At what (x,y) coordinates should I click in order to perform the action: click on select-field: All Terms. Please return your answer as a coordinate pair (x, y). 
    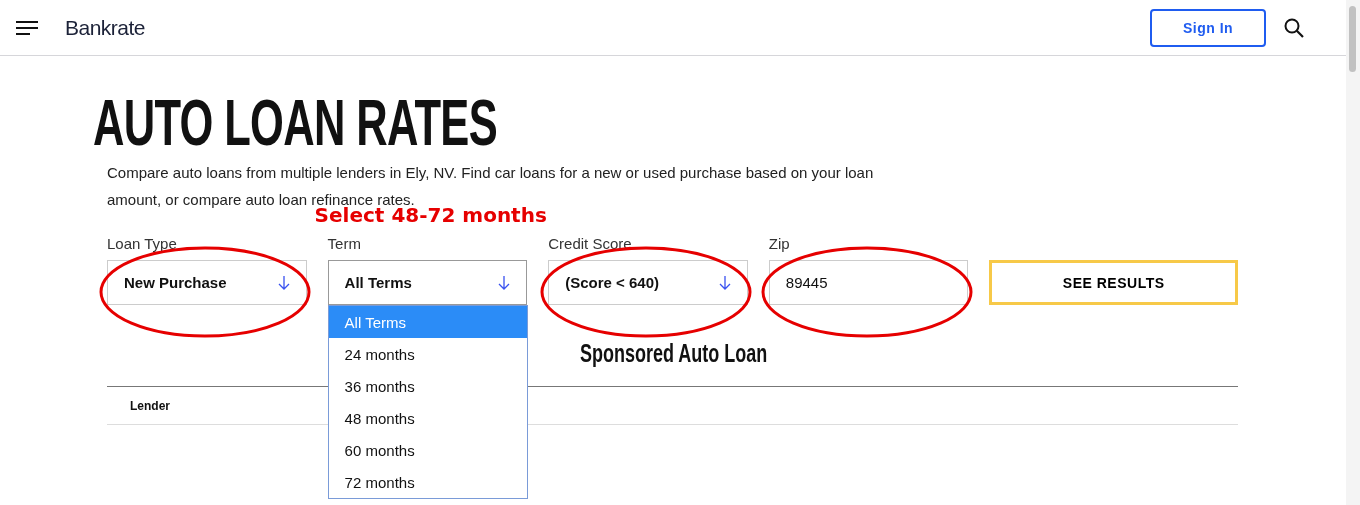
    Looking at the image, I should click on (427, 282).